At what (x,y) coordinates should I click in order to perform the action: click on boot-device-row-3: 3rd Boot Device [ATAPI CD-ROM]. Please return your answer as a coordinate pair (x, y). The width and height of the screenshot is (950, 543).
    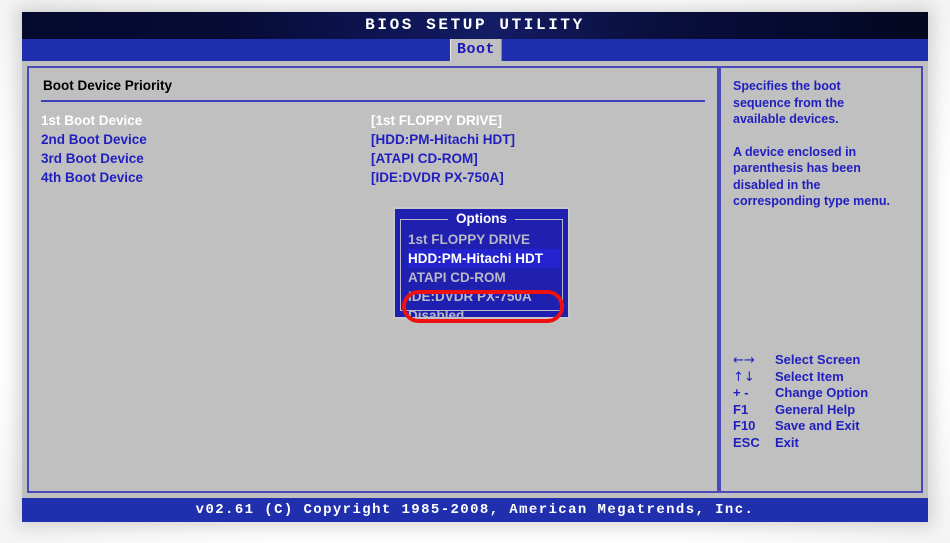
    Looking at the image, I should click on (373, 158).